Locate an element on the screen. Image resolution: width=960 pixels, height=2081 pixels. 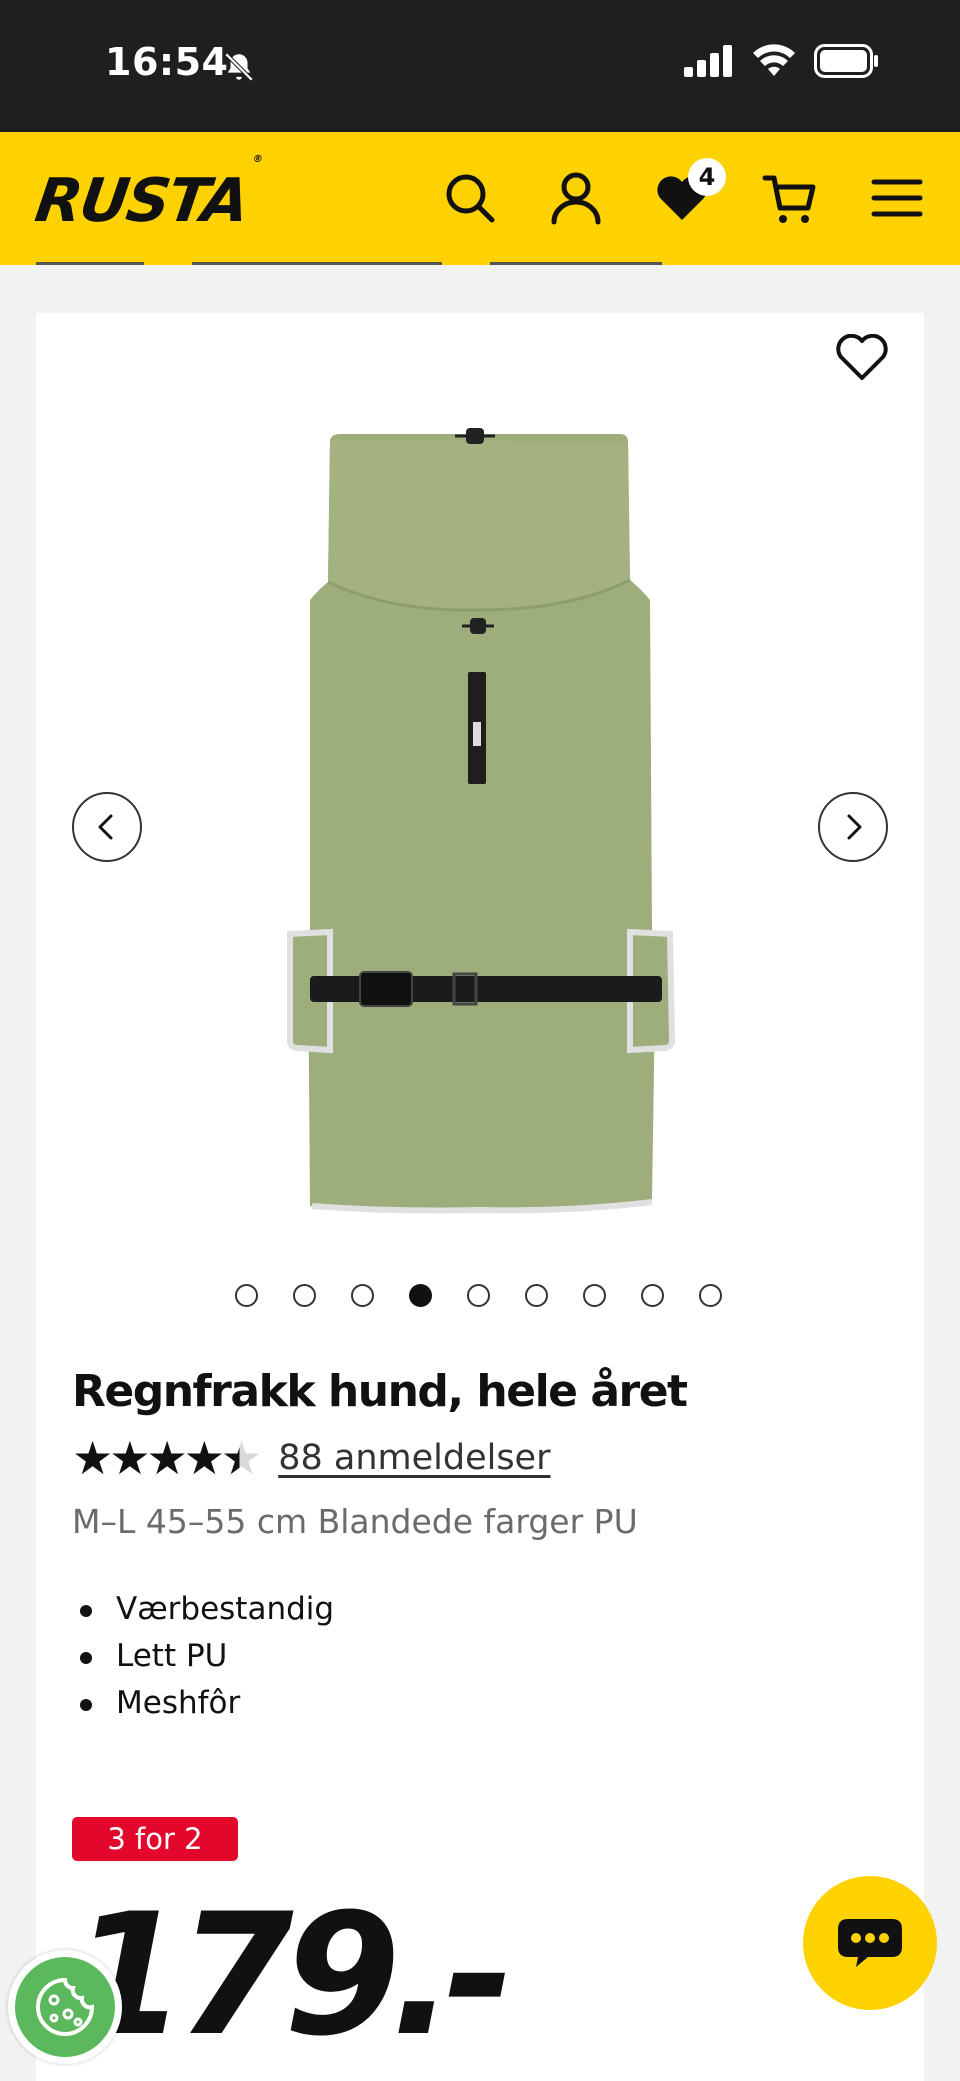
cellular-signal-icon is located at coordinates (708, 61).